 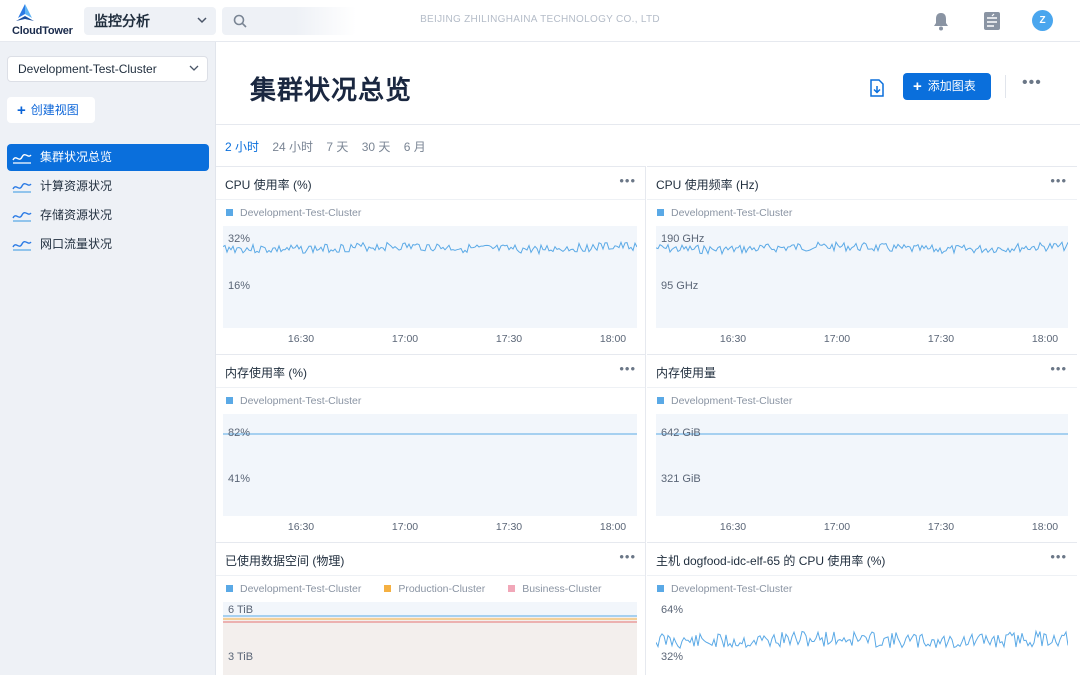 What do you see at coordinates (76, 215) in the screenshot?
I see `nav-item-label: 存储资源状况` at bounding box center [76, 215].